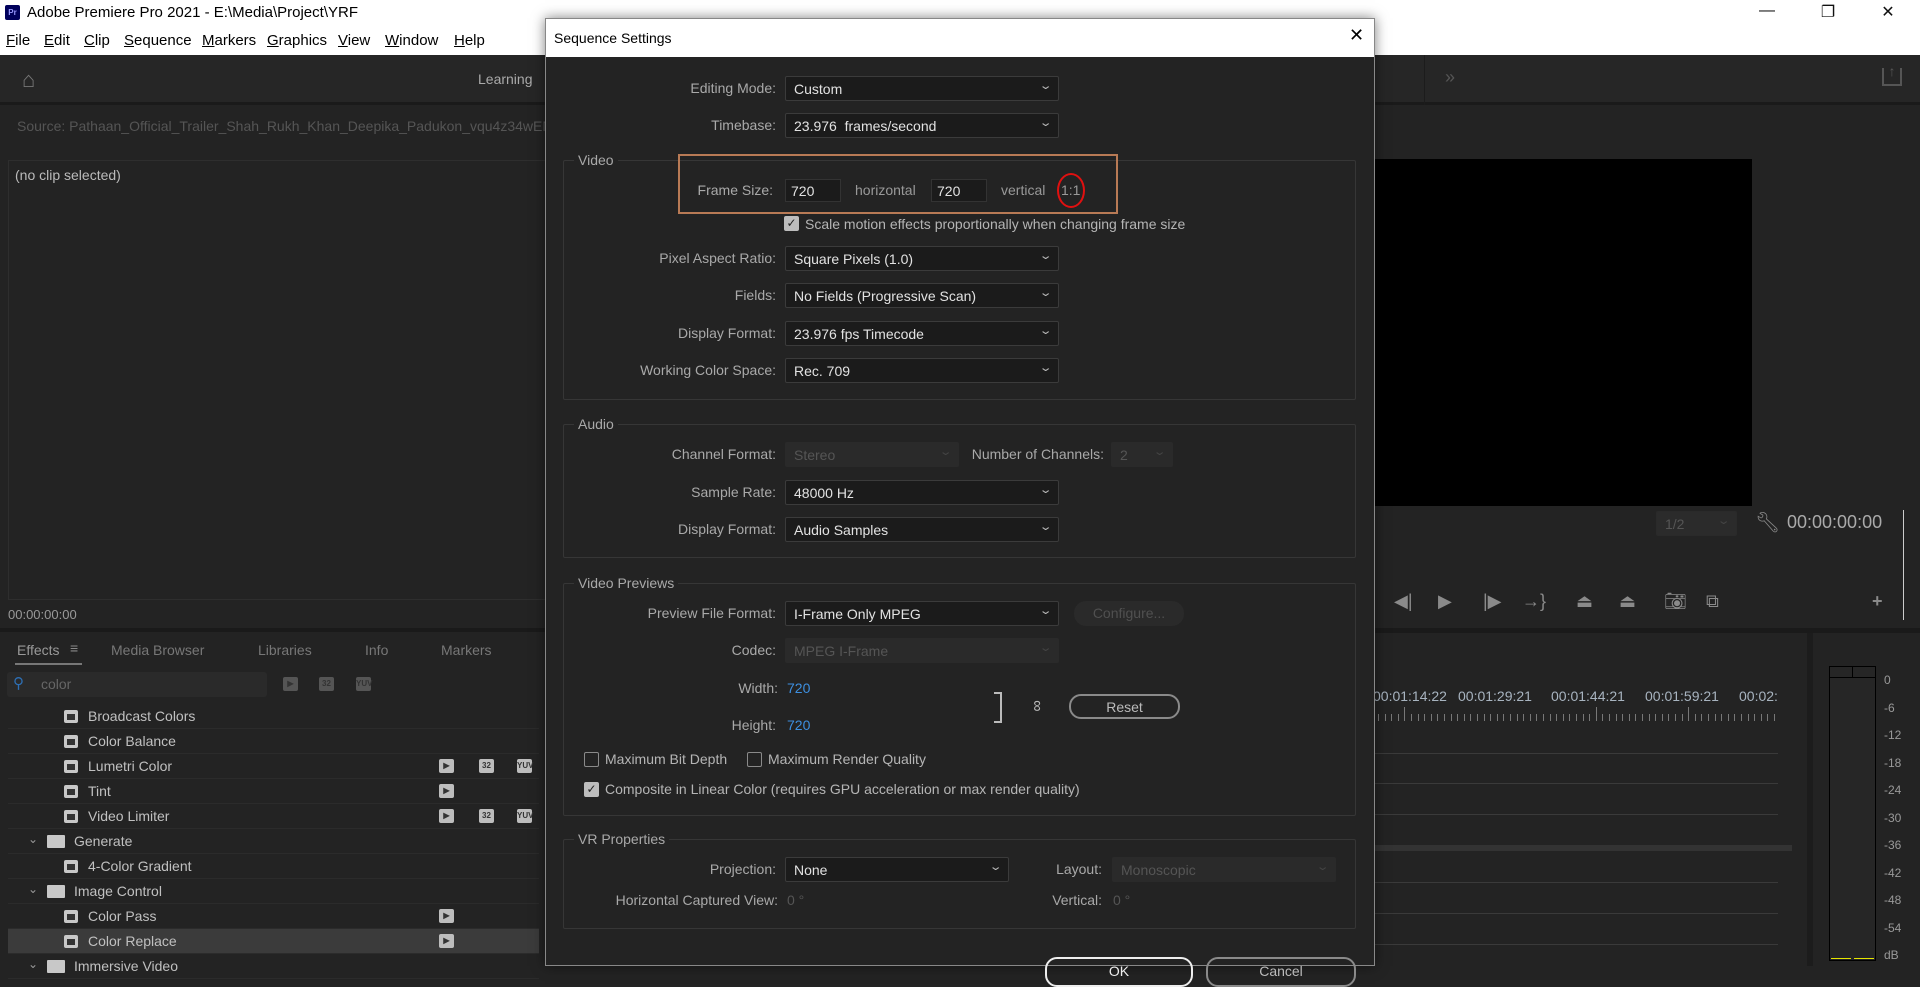  Describe the element at coordinates (1583, 848) in the screenshot. I see `video-audio-divider` at that location.